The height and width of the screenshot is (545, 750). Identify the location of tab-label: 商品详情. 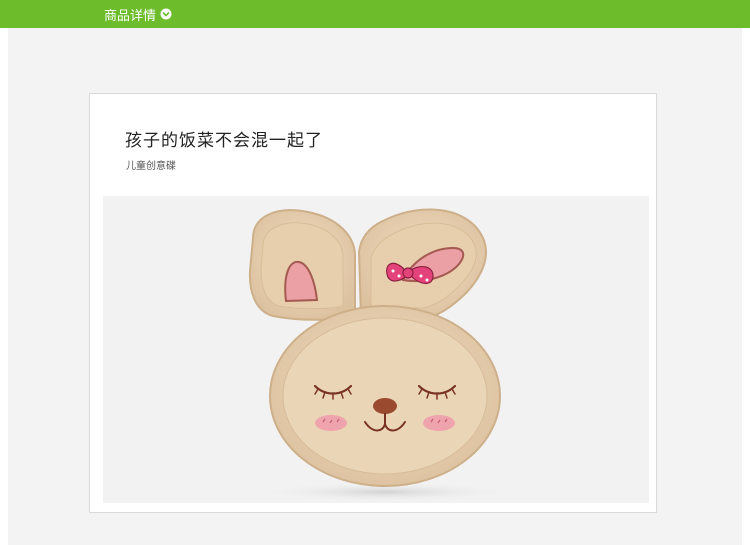
(130, 16).